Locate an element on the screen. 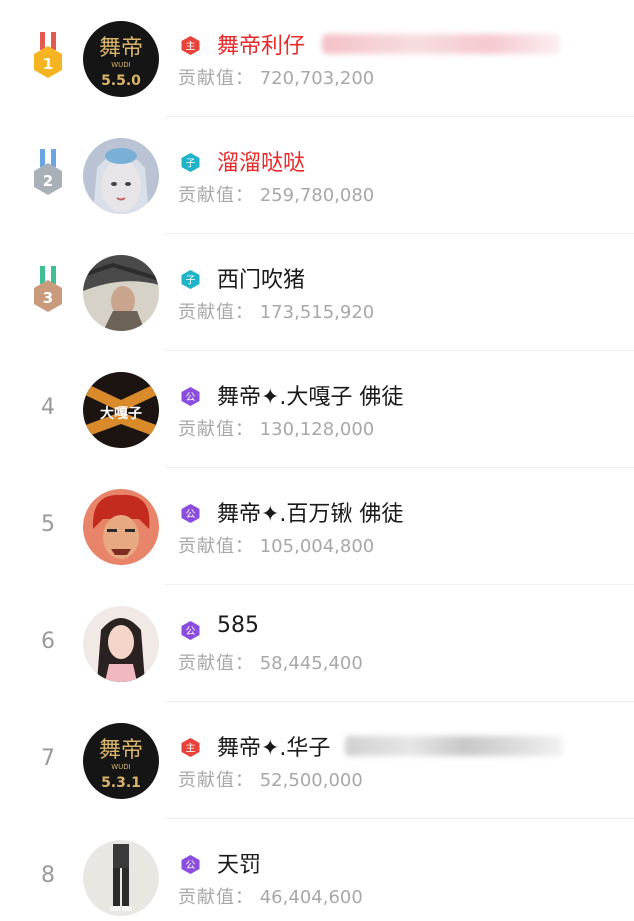  contribution-score: 贡献值： 259,780,080 is located at coordinates (276, 195).